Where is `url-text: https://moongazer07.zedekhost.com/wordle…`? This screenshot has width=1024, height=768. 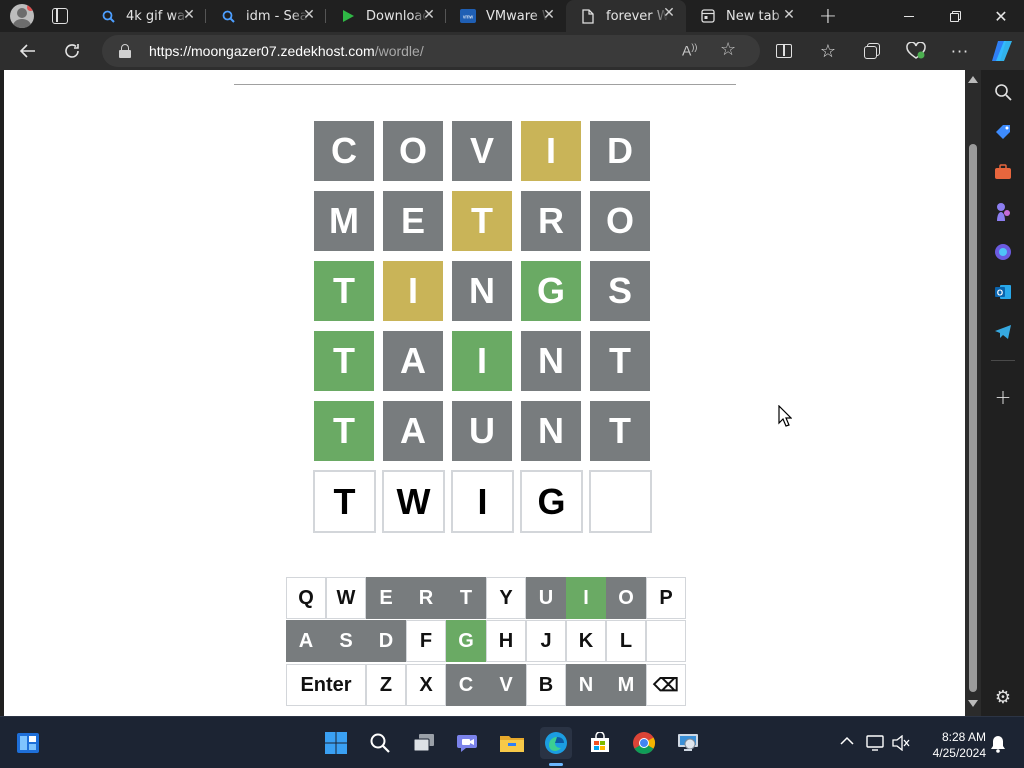 url-text: https://moongazer07.zedekhost.com/wordle… is located at coordinates (286, 51).